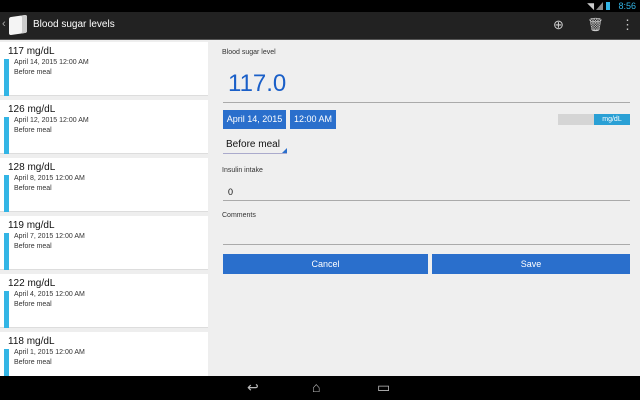 This screenshot has width=640, height=400. I want to click on meal-spinner: Before meal, so click(255, 145).